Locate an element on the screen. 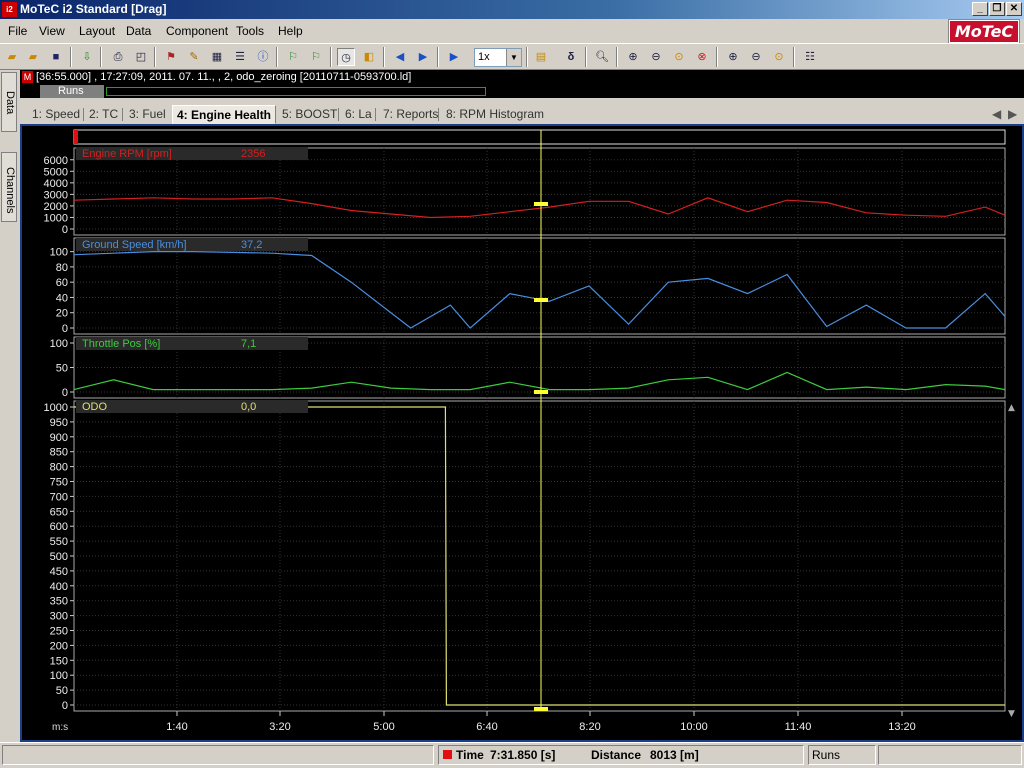  tab-rpm-histogram: 8: RPM Histogram is located at coordinates (495, 114).